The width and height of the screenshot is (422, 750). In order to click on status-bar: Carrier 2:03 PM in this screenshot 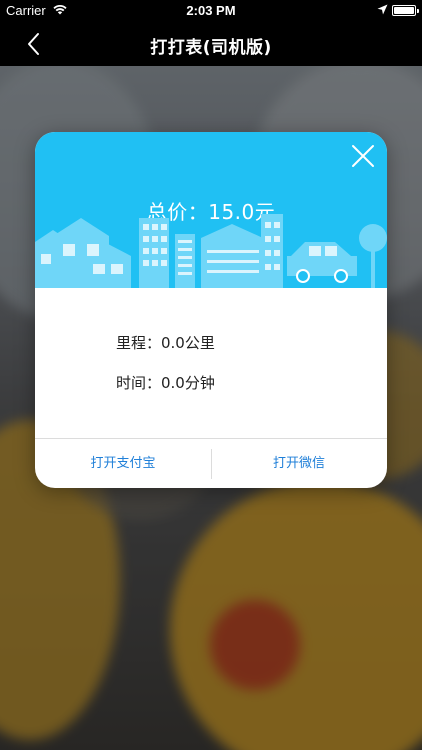, I will do `click(211, 11)`.